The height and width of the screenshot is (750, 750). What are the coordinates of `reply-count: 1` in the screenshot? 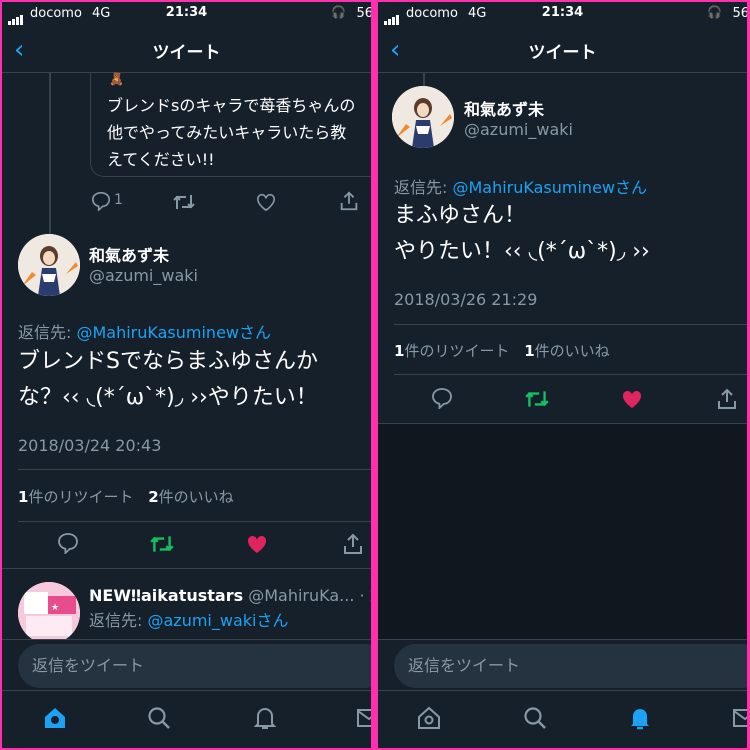 It's located at (118, 200).